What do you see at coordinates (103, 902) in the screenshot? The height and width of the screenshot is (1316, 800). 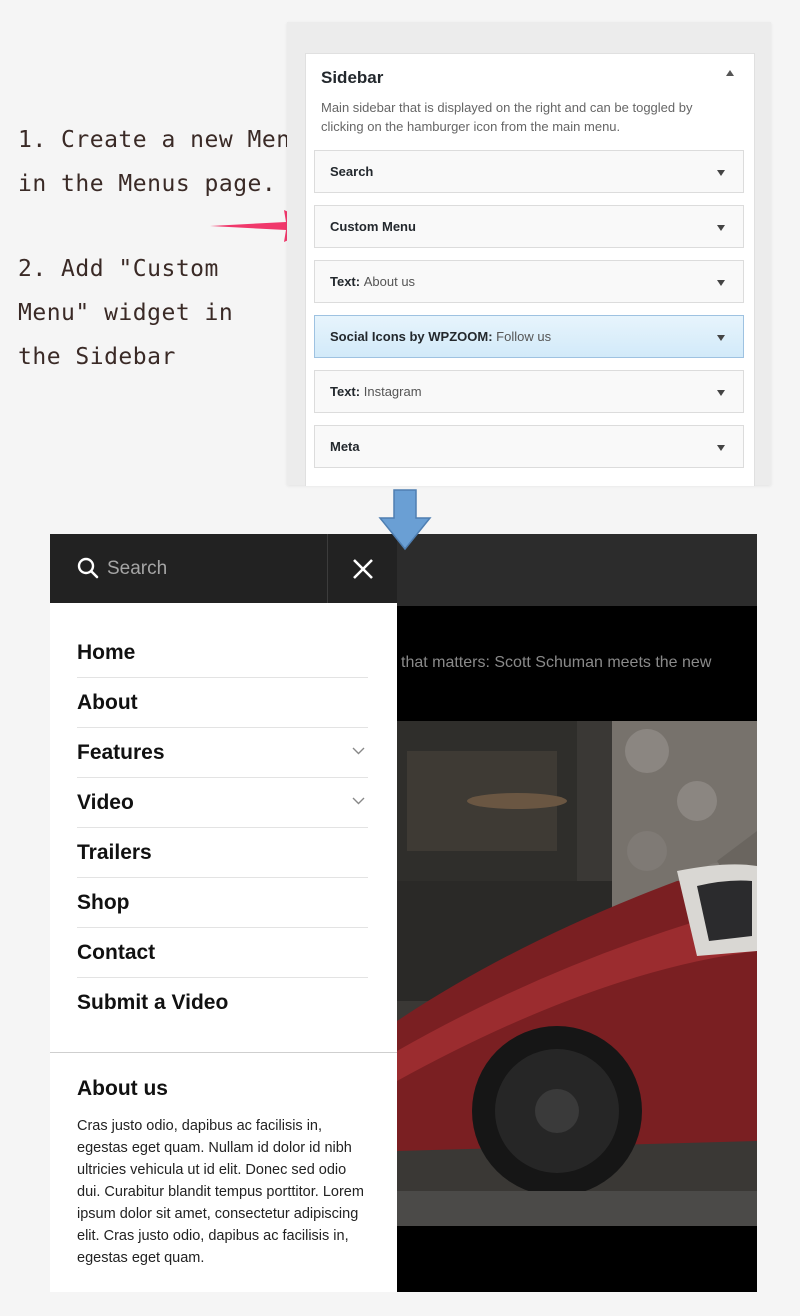 I see `menu-label: Shop` at bounding box center [103, 902].